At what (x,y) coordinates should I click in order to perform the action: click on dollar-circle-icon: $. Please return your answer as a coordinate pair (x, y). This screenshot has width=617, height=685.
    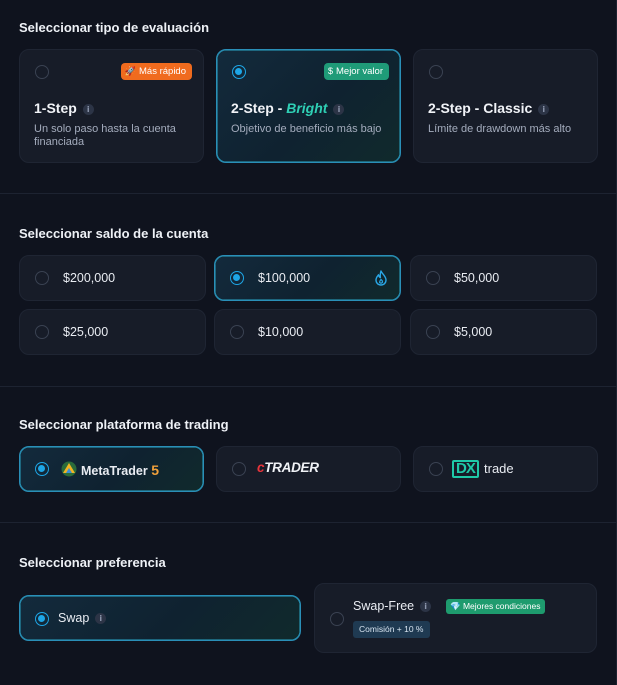
    Looking at the image, I should click on (330, 71).